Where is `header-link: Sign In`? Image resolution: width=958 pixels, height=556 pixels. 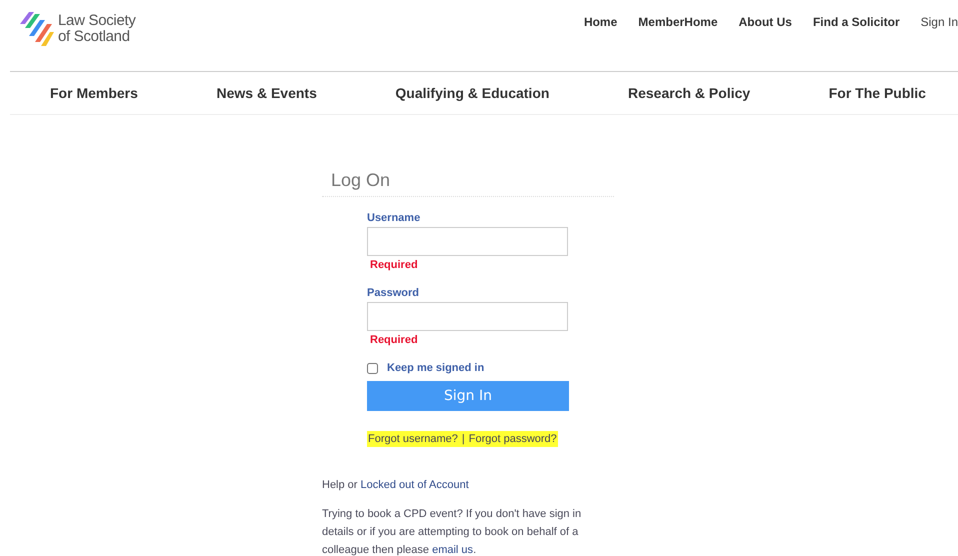
header-link: Sign In is located at coordinates (939, 22).